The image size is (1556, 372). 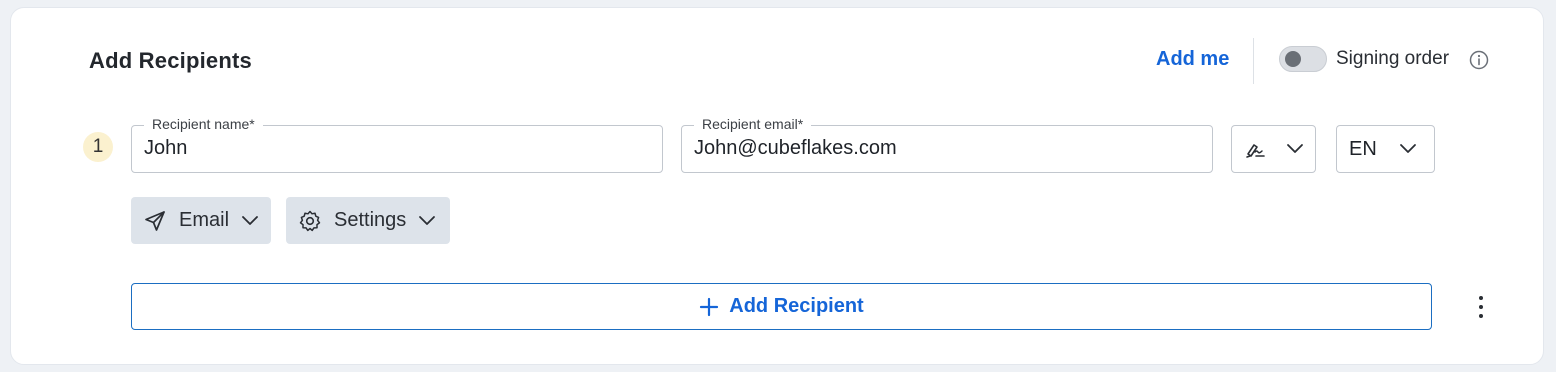 I want to click on recipient-name-field: Recipient name*, so click(x=397, y=144).